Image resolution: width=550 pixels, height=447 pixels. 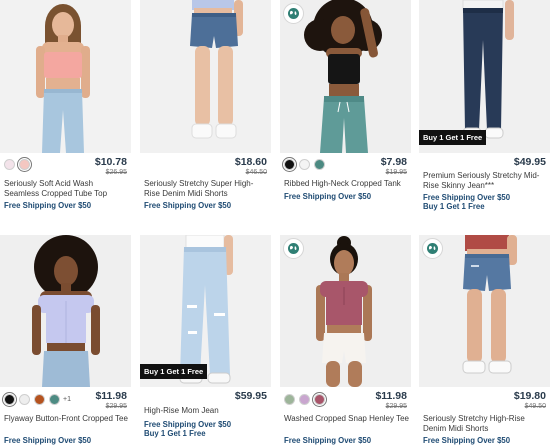 What do you see at coordinates (346, 419) in the screenshot?
I see `product-name: Washed Cropped Snap Henley Tee` at bounding box center [346, 419].